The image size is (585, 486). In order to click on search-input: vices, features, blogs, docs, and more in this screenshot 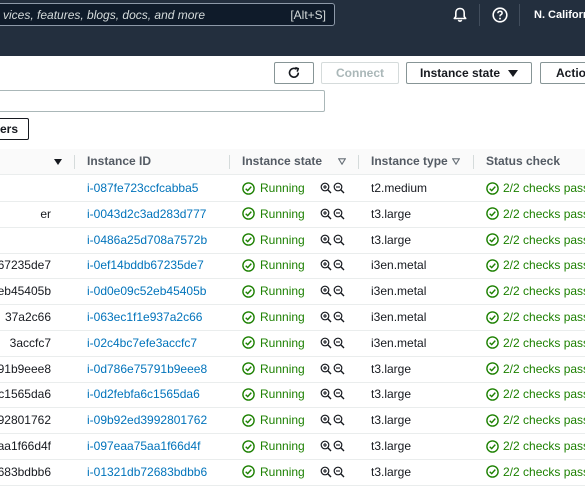, I will do `click(104, 15)`.